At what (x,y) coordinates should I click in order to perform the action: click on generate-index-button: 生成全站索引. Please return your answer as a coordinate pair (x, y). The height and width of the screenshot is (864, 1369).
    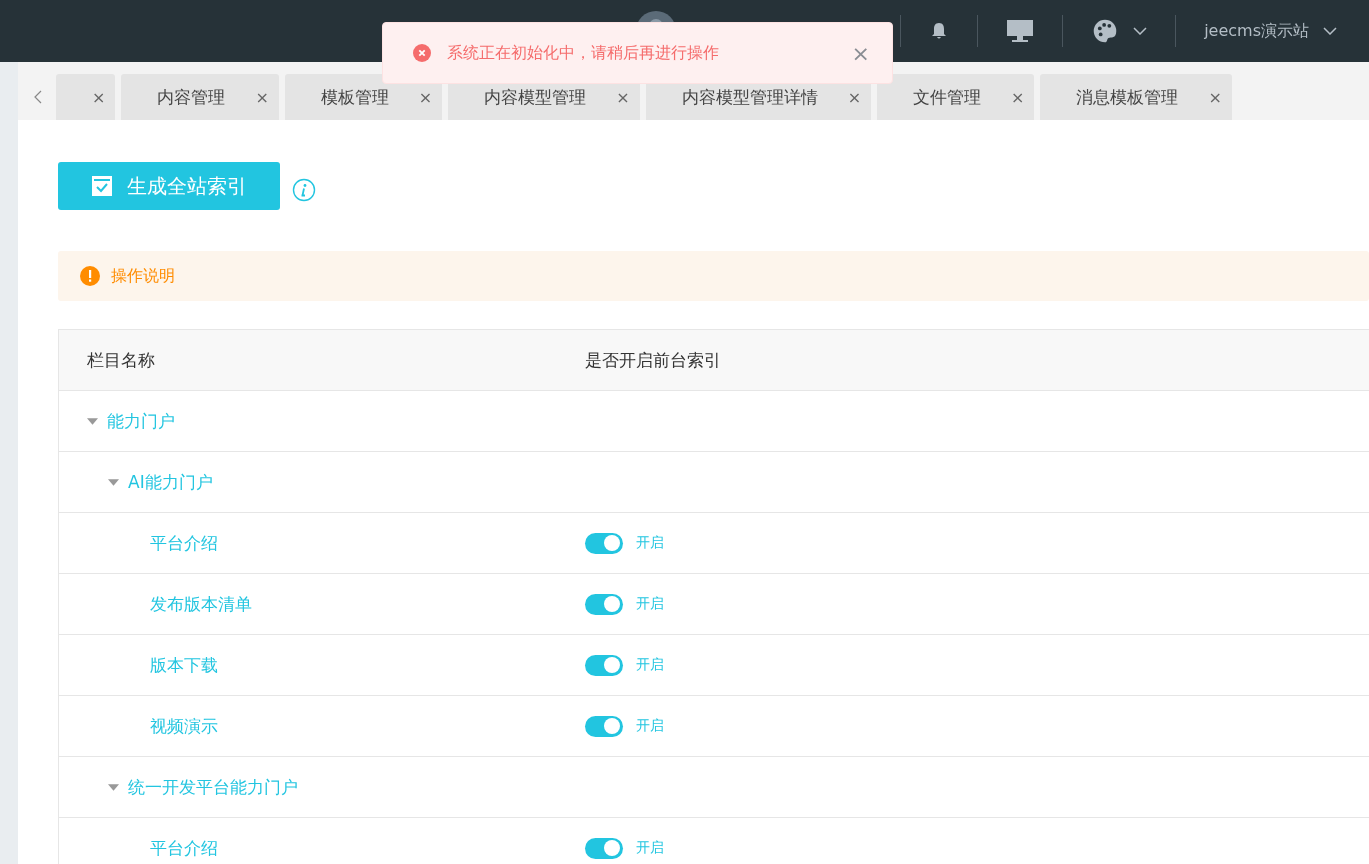
    Looking at the image, I should click on (169, 186).